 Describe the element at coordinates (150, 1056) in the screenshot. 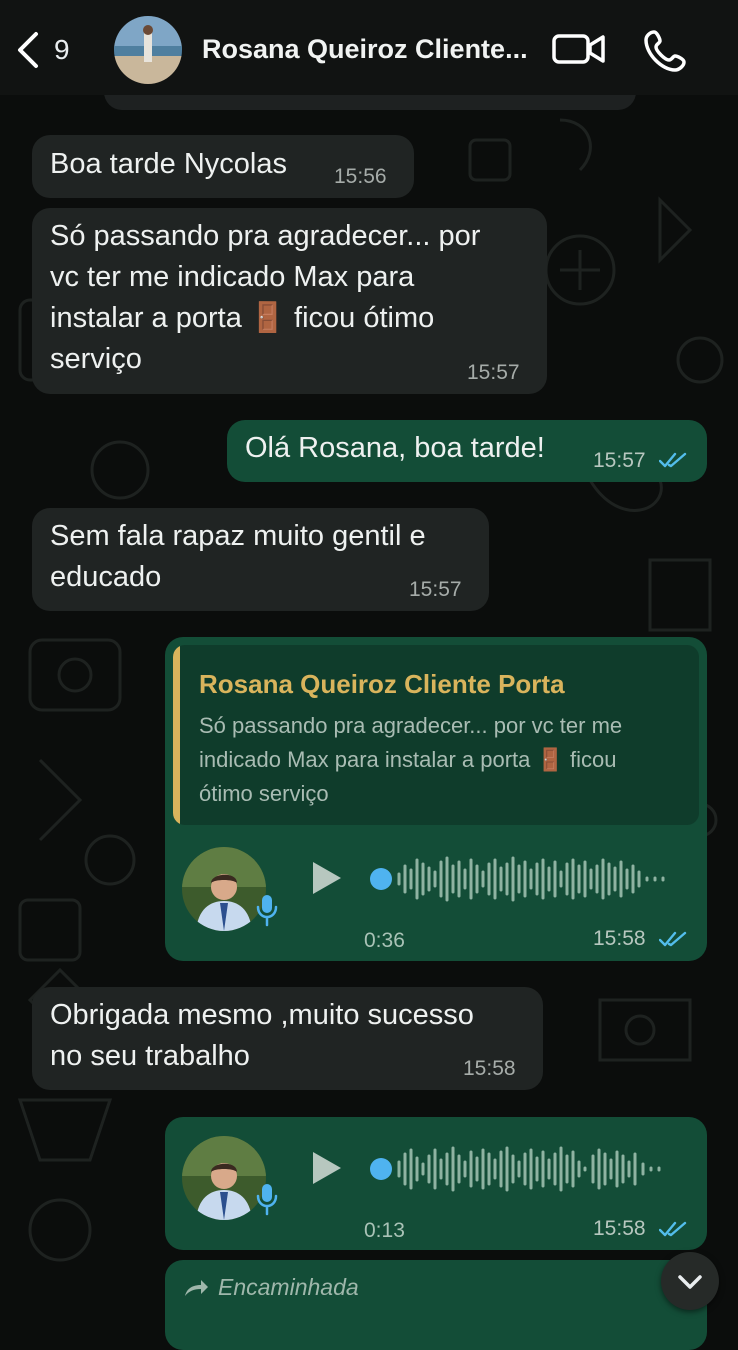

I see `message-text-line: no seu trabalho` at that location.